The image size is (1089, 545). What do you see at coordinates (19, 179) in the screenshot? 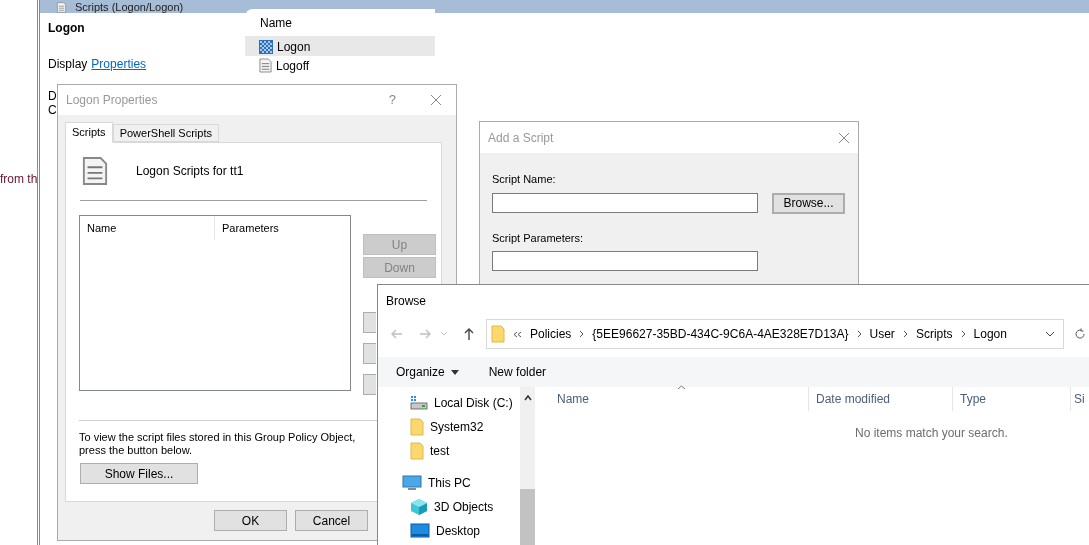
I see `background-text: from th` at bounding box center [19, 179].